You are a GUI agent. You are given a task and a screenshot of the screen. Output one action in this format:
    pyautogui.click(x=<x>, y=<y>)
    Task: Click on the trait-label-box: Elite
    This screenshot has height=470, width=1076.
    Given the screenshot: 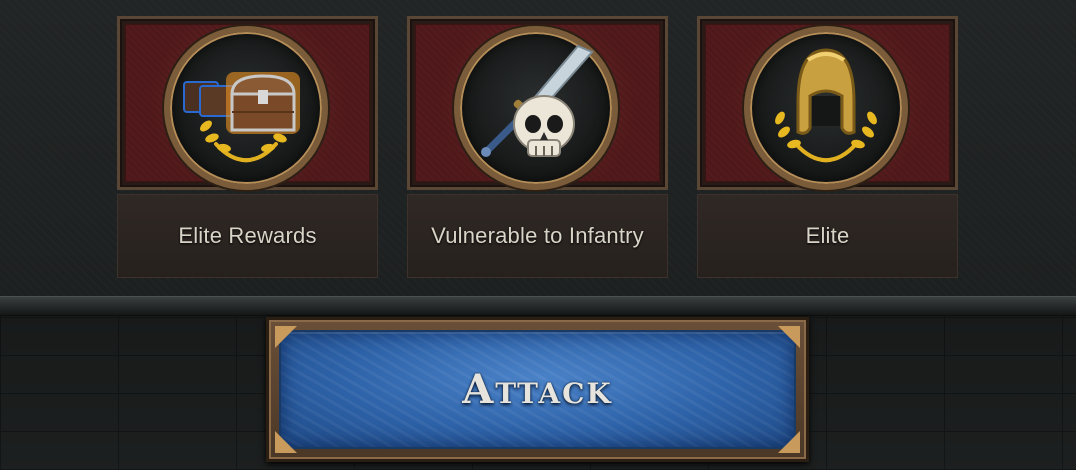 What is the action you would take?
    pyautogui.click(x=827, y=236)
    